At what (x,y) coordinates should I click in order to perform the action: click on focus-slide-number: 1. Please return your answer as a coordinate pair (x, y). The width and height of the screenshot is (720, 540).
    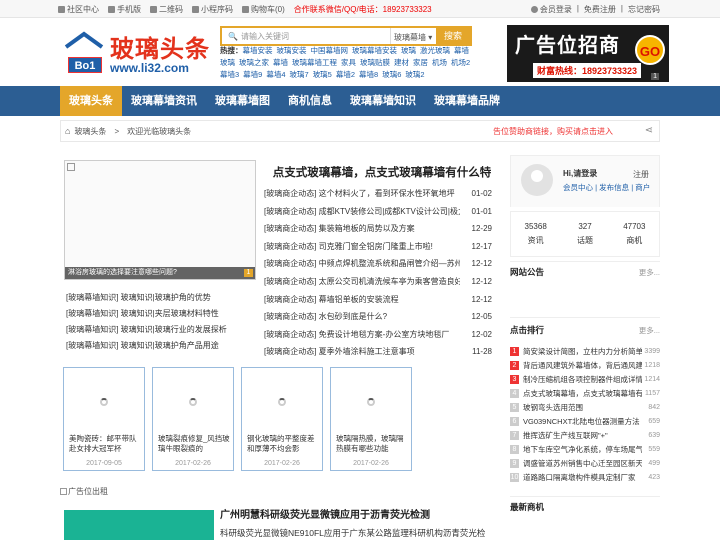
    Looking at the image, I should click on (248, 273).